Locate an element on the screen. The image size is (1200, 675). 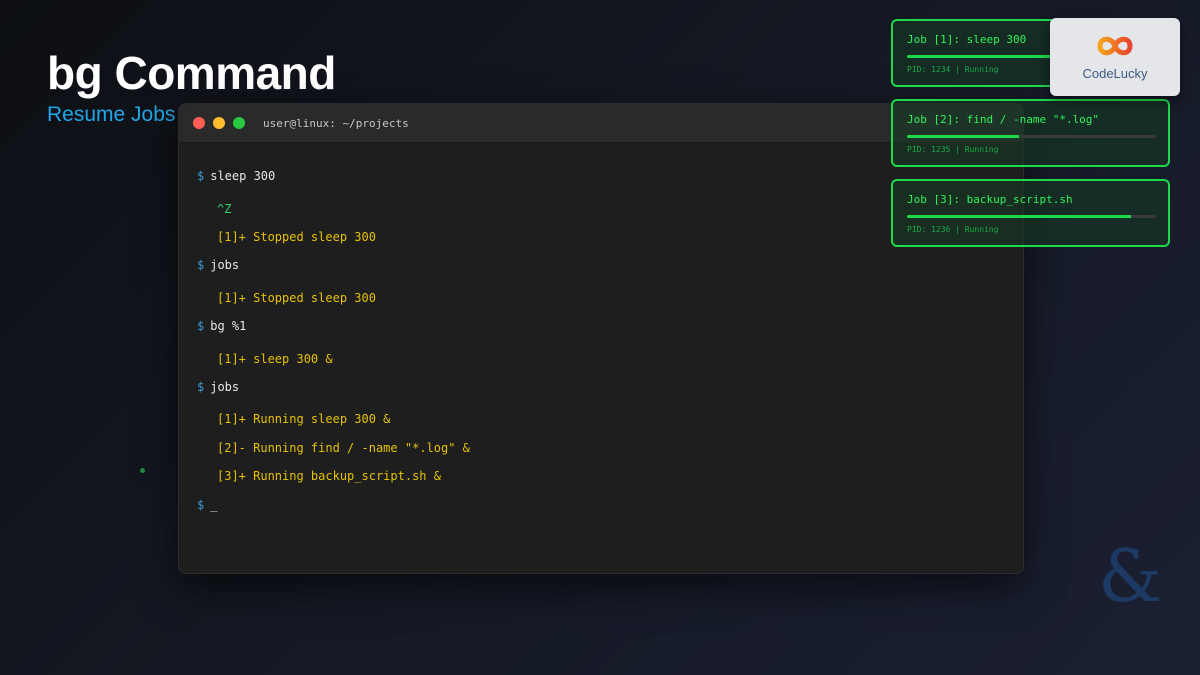
maximize-window-button is located at coordinates (239, 123).